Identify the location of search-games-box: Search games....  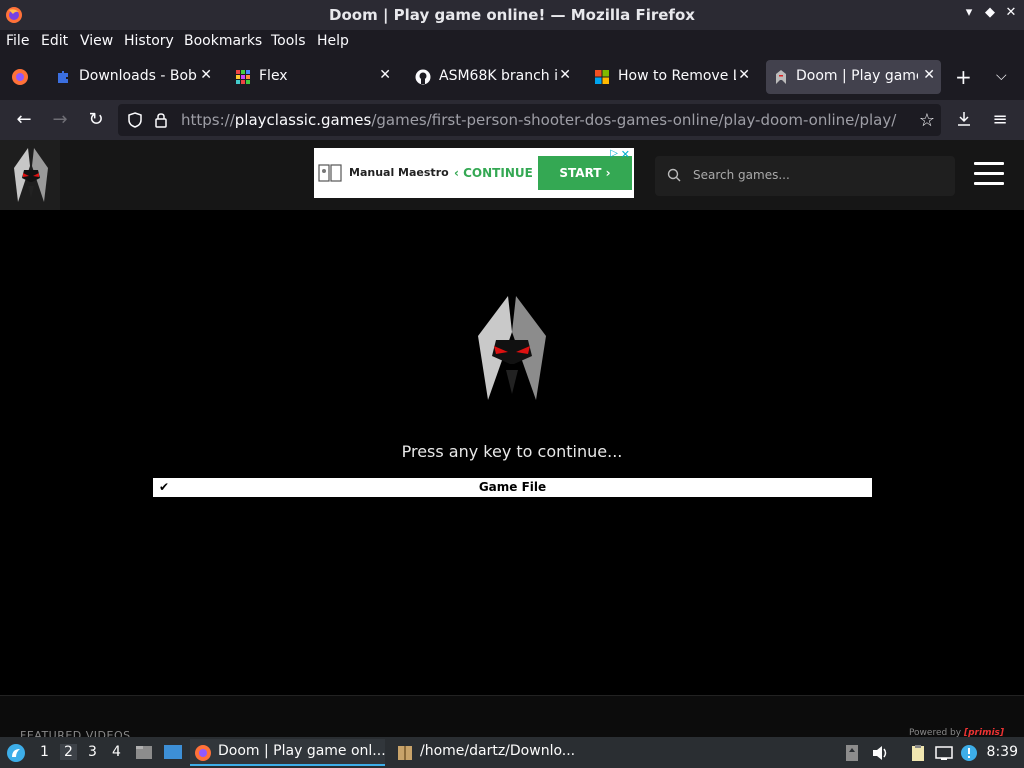
(805, 176).